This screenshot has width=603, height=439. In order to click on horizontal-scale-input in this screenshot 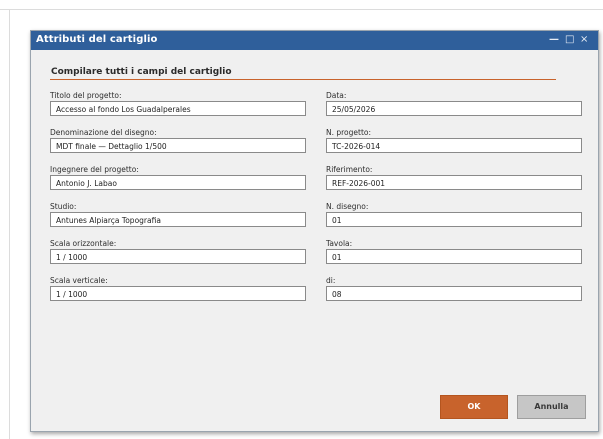, I will do `click(178, 256)`.